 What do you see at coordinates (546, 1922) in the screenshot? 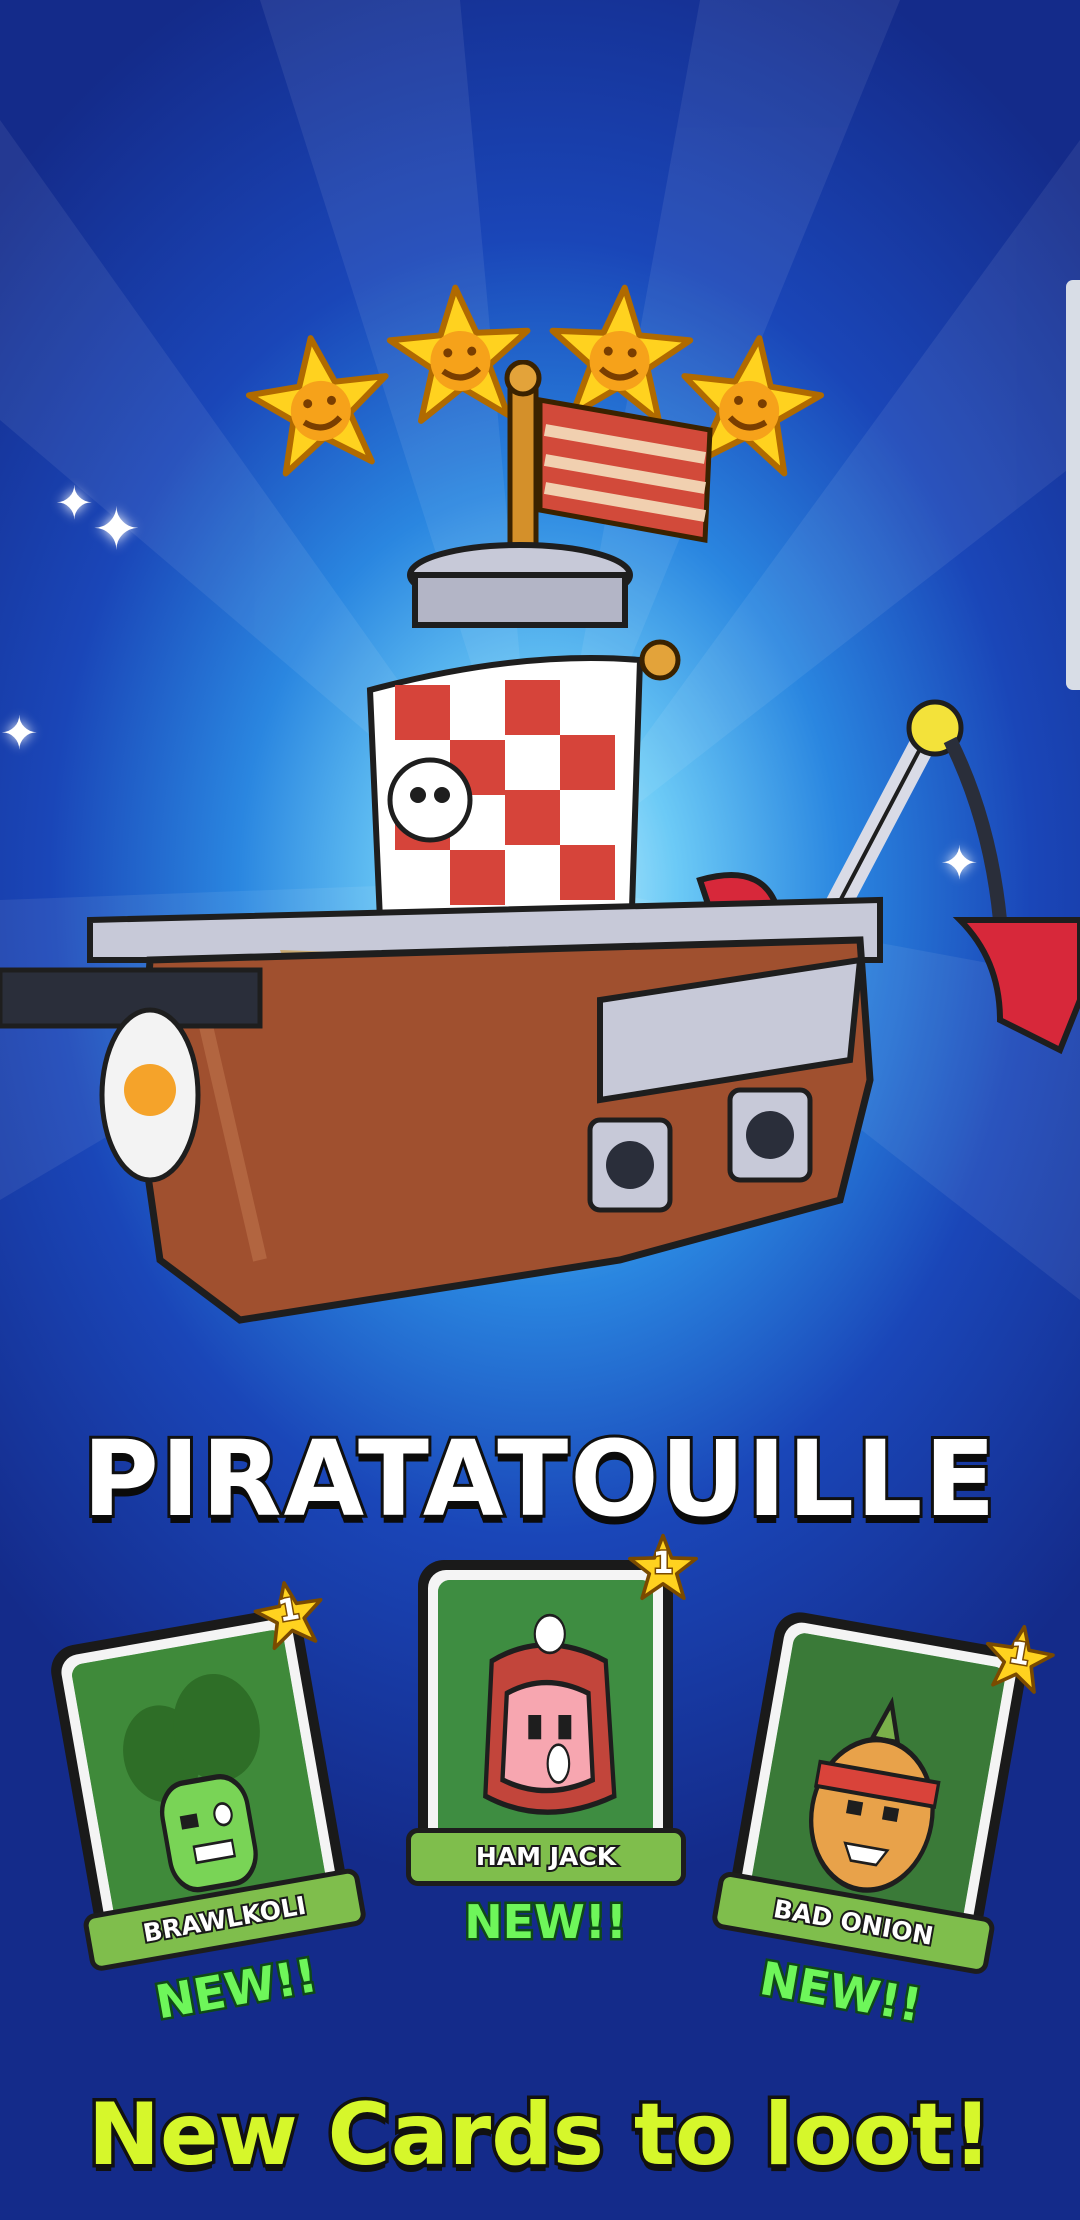
I see `new-label: NEW!!` at bounding box center [546, 1922].